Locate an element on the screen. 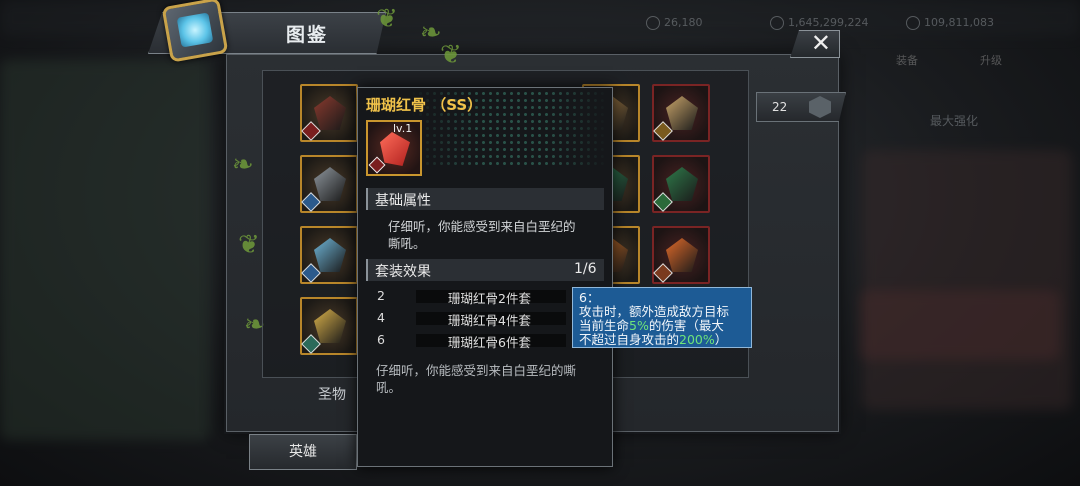 Image resolution: width=1080 pixels, height=486 pixels. window-title: 图鉴 is located at coordinates (307, 35).